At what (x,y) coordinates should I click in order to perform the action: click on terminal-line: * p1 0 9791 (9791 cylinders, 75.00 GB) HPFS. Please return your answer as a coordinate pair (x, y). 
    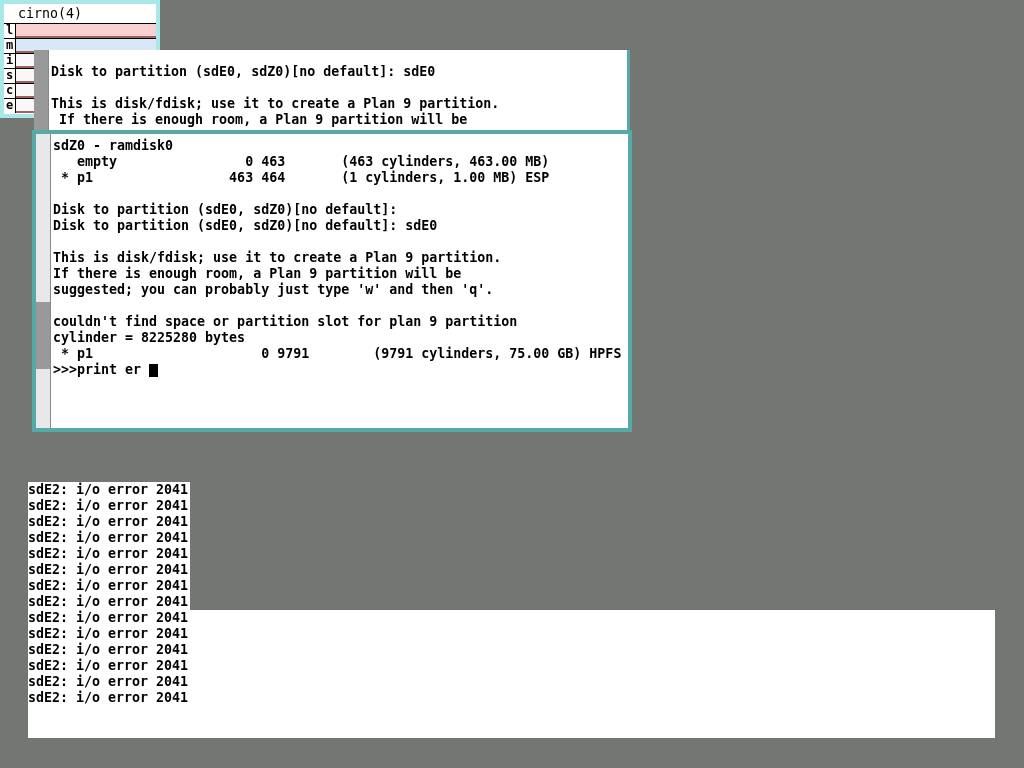
    Looking at the image, I should click on (341, 354).